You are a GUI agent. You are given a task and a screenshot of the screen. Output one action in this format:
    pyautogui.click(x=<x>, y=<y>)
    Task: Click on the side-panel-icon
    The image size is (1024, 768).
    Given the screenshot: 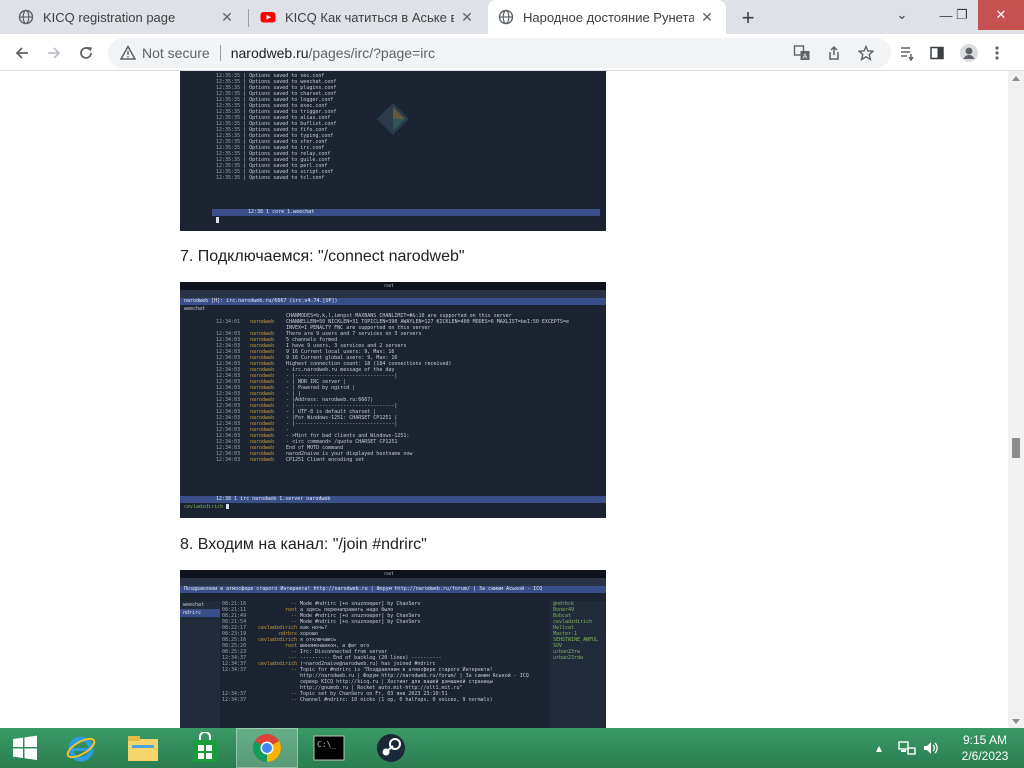 What is the action you would take?
    pyautogui.click(x=937, y=53)
    